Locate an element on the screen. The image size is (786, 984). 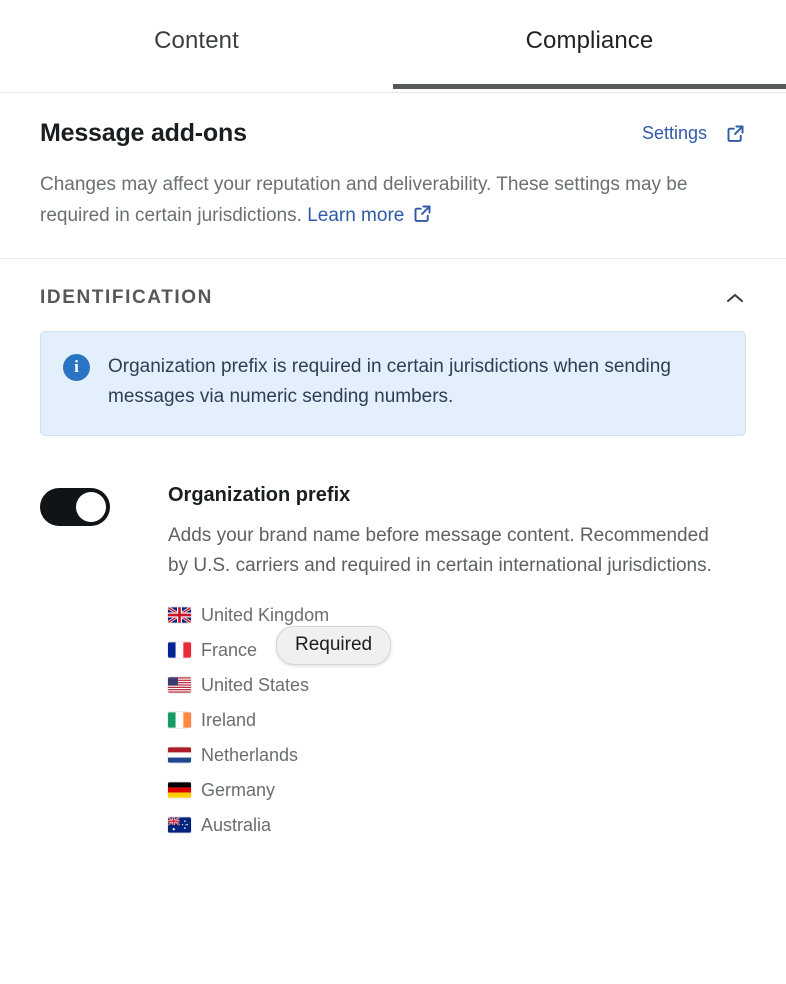
flag-nl-icon is located at coordinates (179, 755).